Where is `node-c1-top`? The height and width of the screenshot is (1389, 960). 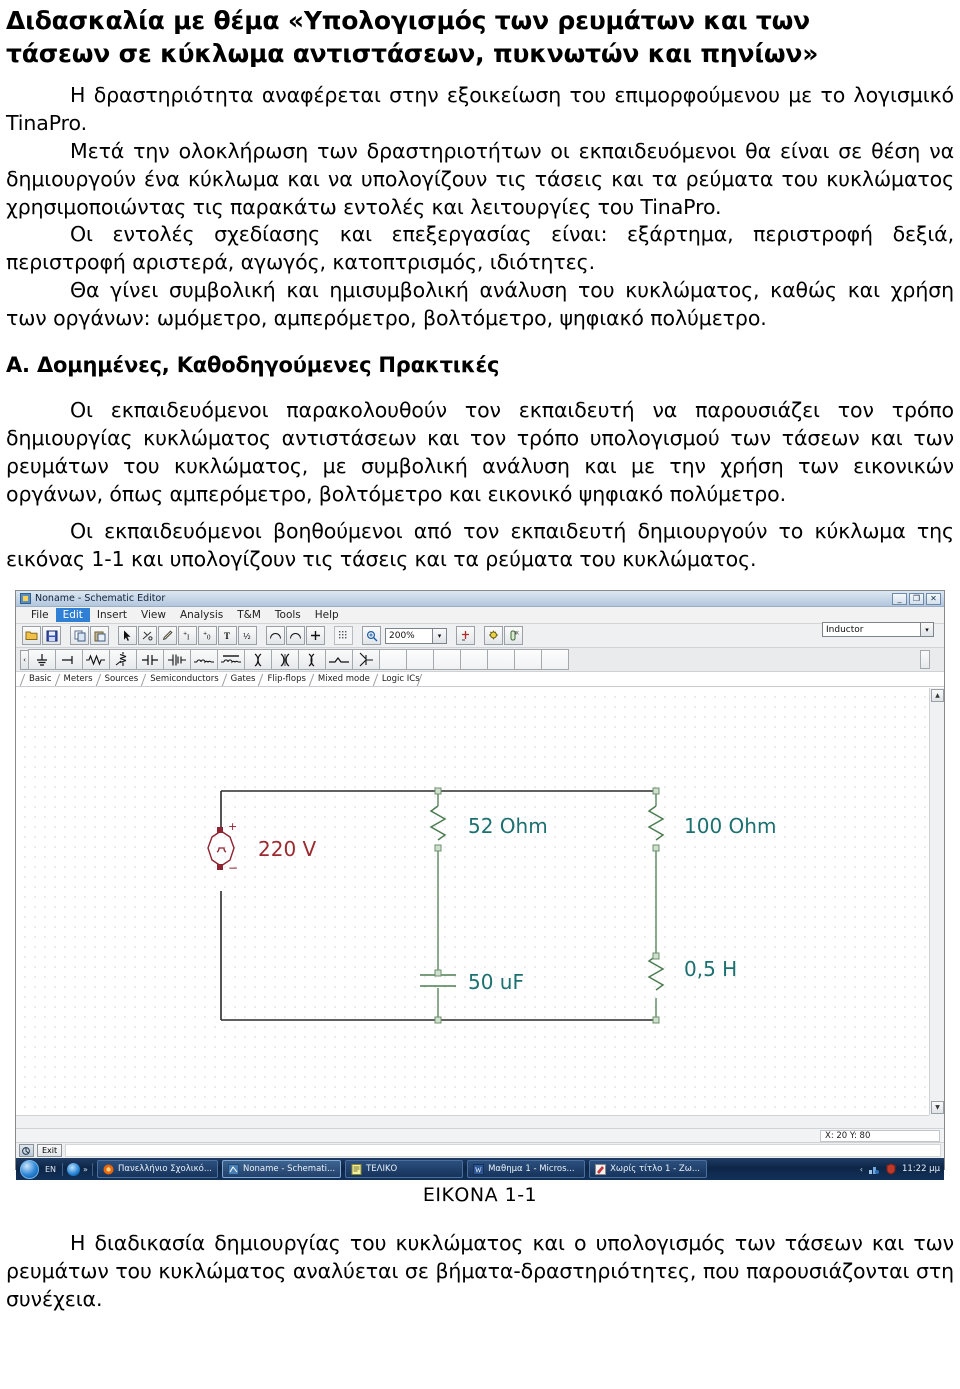
node-c1-top is located at coordinates (438, 973).